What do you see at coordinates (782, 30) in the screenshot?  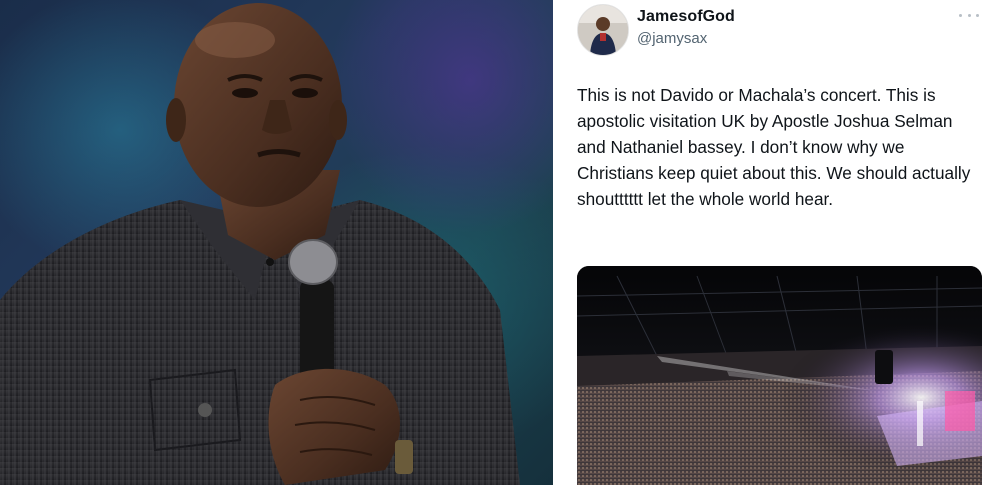 I see `tweet-header: JamesofGod @jamysax` at bounding box center [782, 30].